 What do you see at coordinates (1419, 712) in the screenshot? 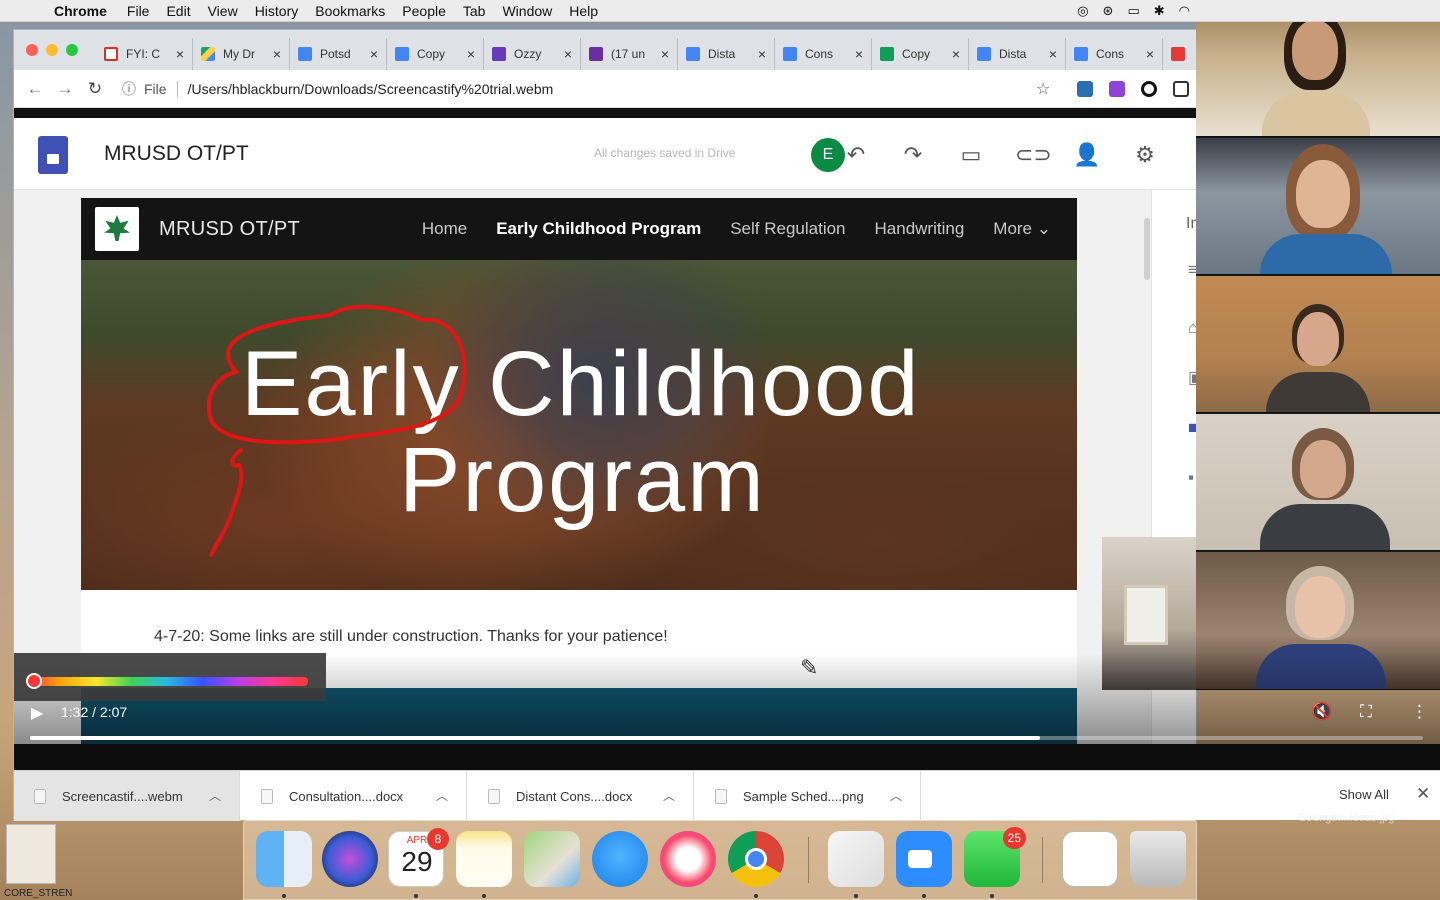
I see `more-options-icon: ⋮` at bounding box center [1419, 712].